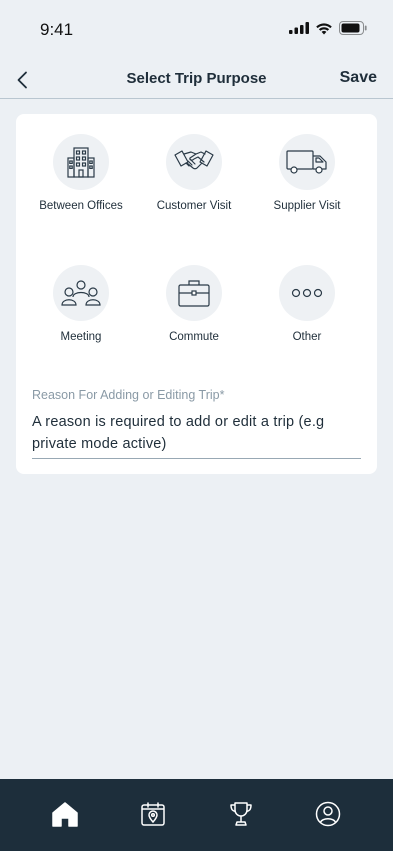  I want to click on purpose-commute: Commute, so click(194, 304).